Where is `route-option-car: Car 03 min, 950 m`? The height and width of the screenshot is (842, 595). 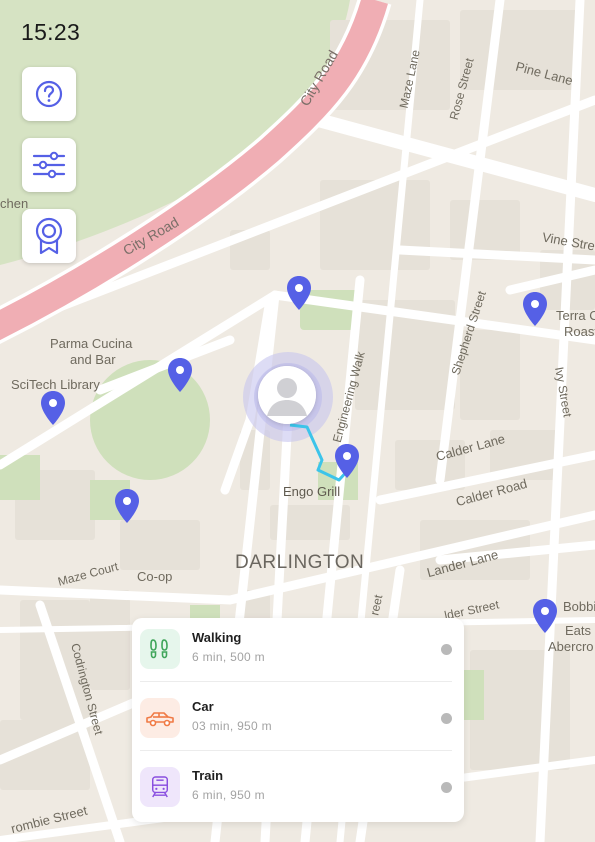
route-option-car: Car 03 min, 950 m is located at coordinates (298, 721).